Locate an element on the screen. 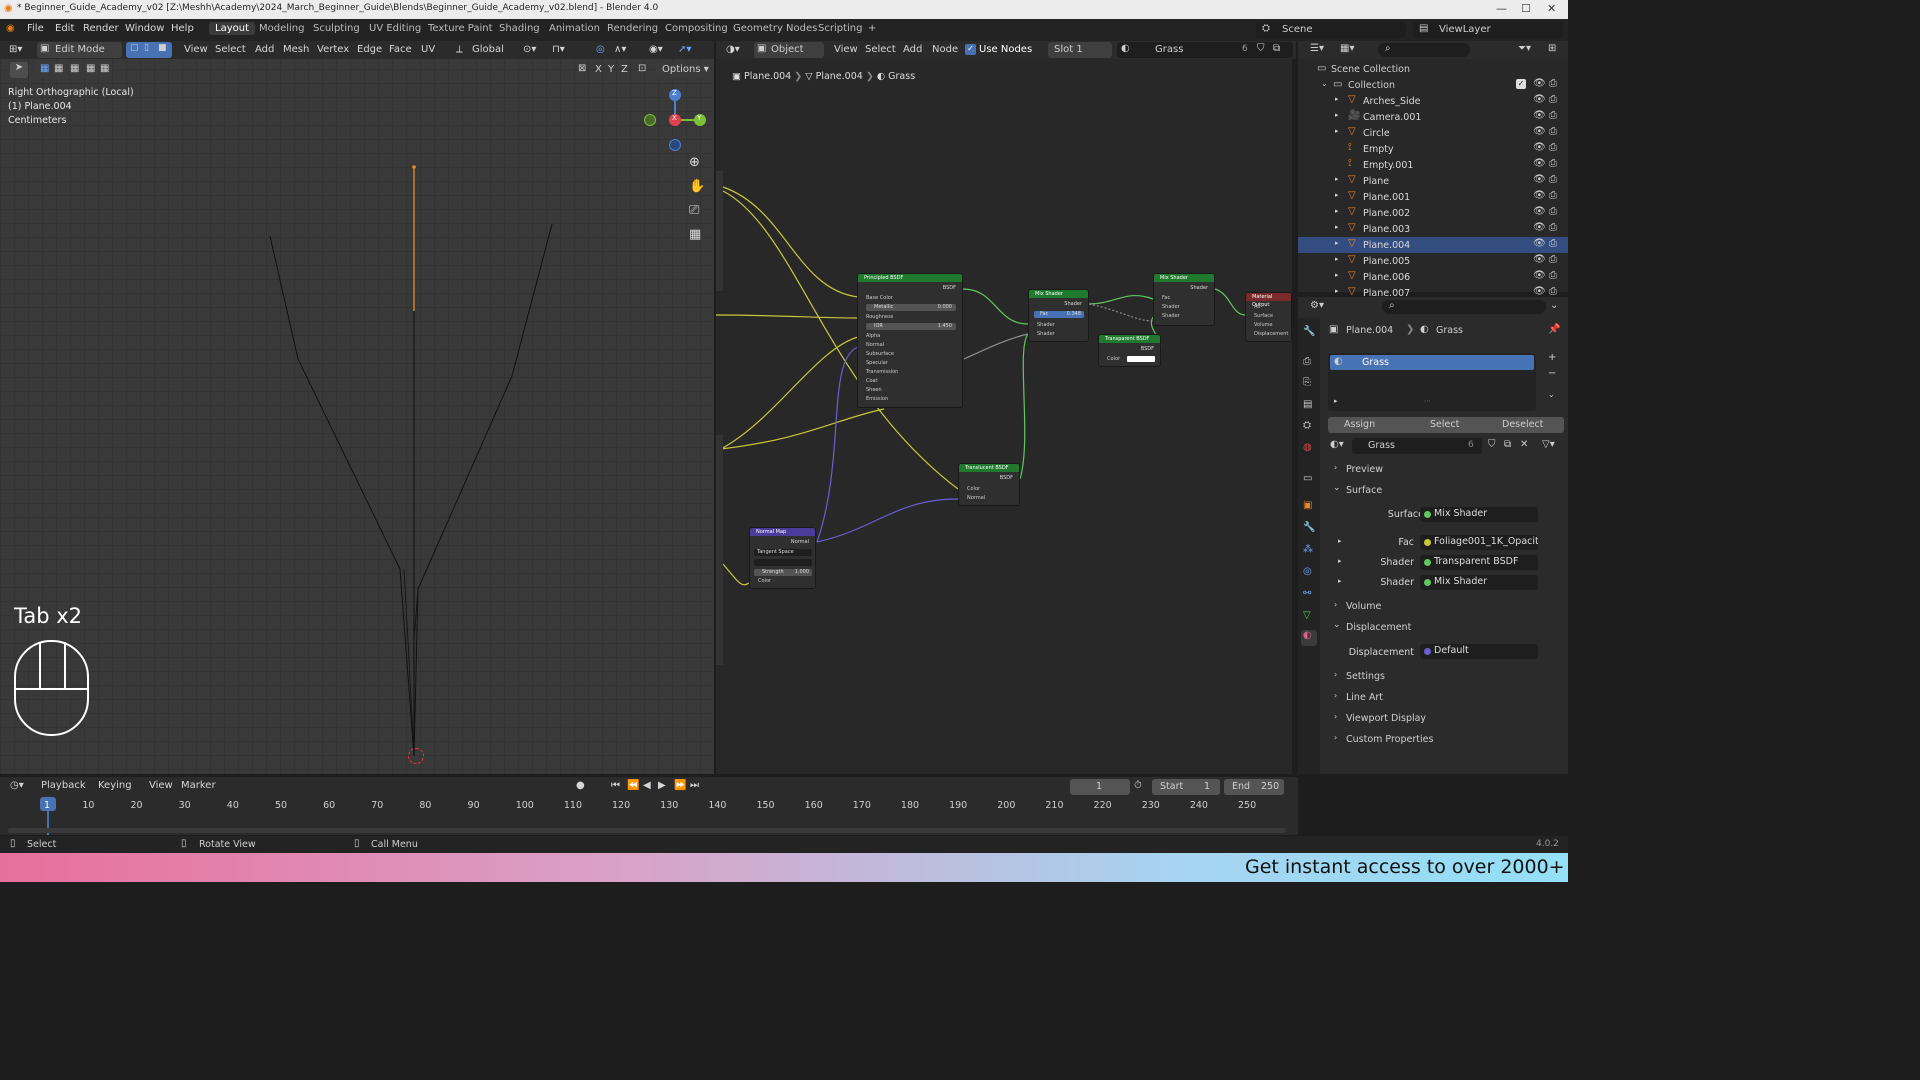 The image size is (1920, 1080). properties-options-icon: ⌄ is located at coordinates (1554, 305).